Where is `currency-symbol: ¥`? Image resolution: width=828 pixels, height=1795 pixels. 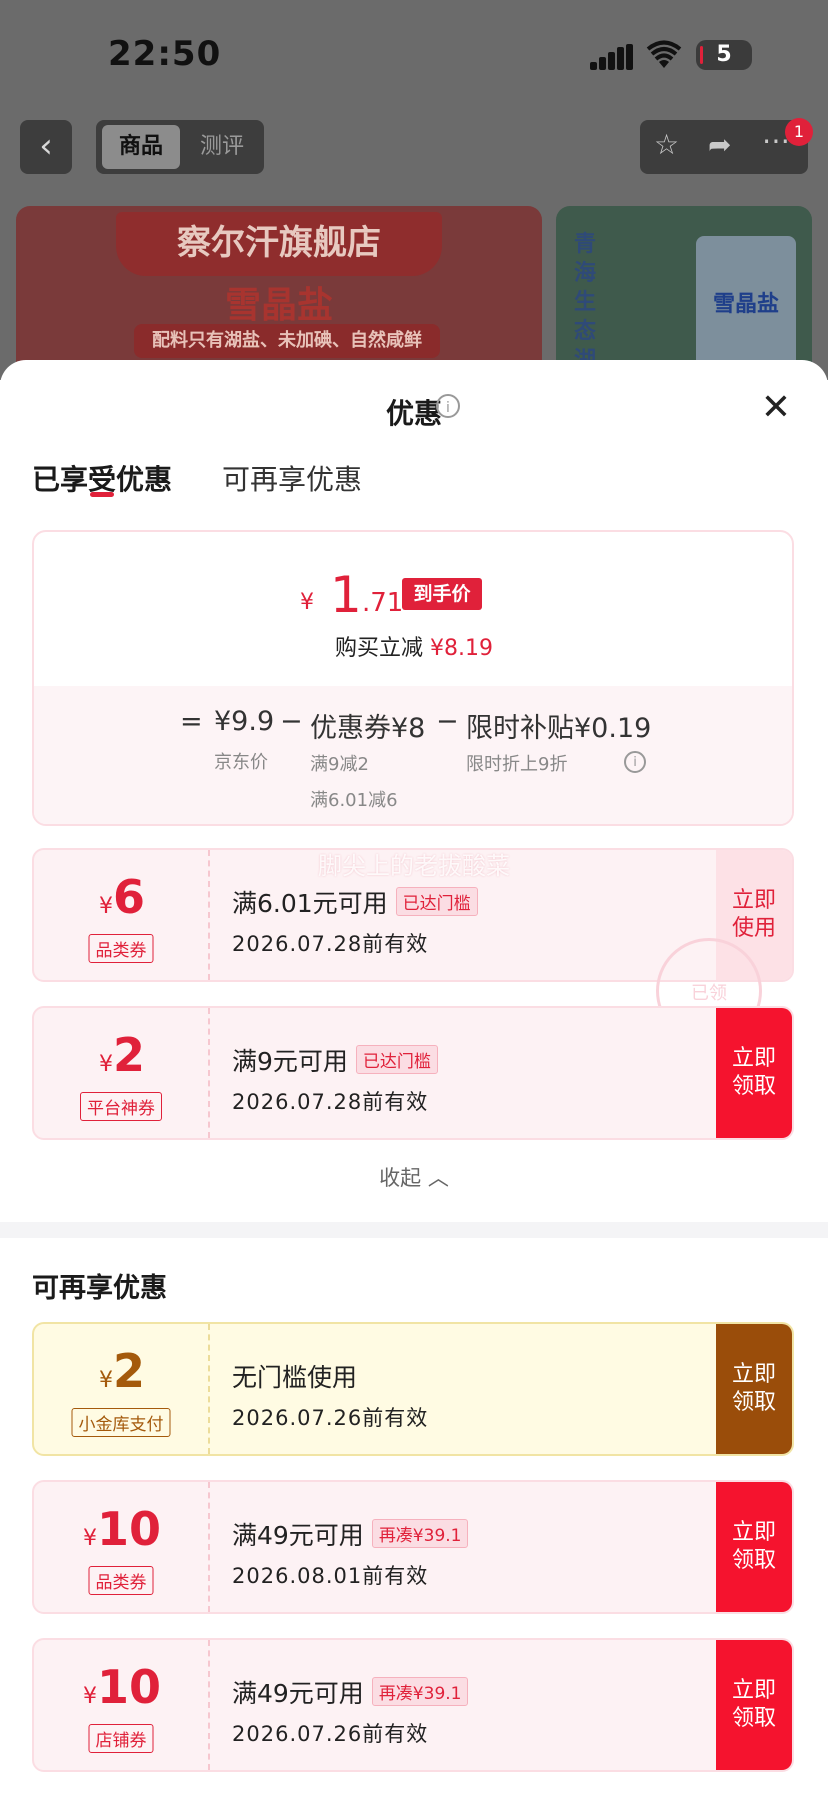
currency-symbol: ¥ is located at coordinates (307, 602).